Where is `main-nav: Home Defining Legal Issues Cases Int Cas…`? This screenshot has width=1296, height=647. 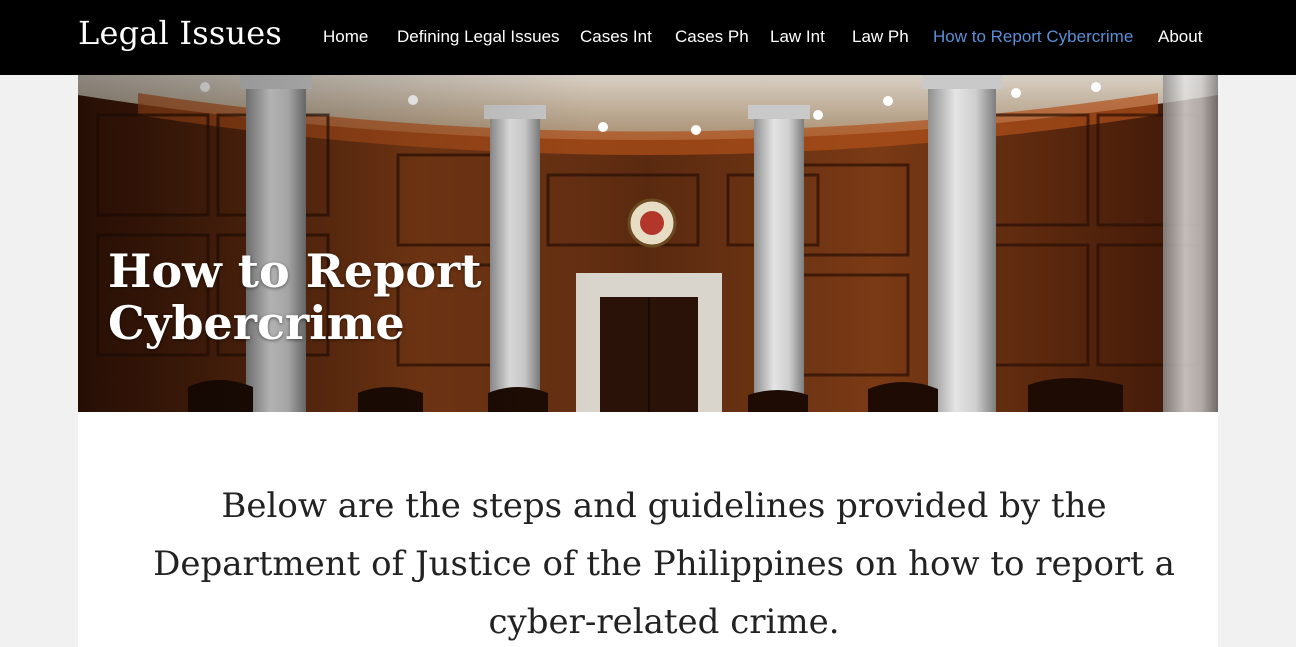
main-nav: Home Defining Legal Issues Cases Int Cas… is located at coordinates (648, 39).